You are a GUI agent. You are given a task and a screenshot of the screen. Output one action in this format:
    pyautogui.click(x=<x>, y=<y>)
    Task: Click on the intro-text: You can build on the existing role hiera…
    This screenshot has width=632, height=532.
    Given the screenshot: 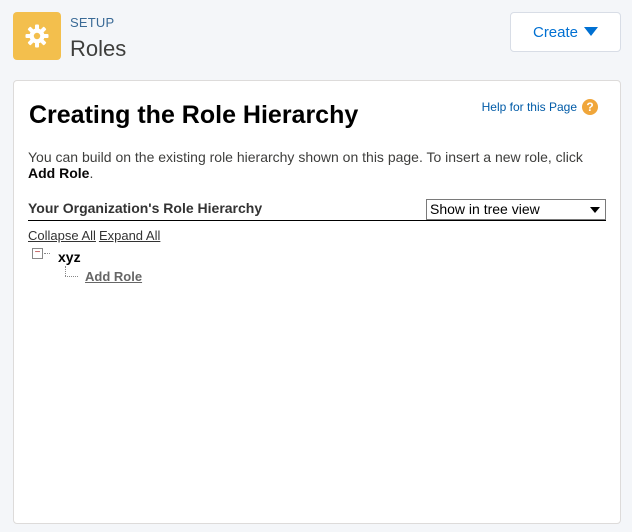 What is the action you would take?
    pyautogui.click(x=305, y=165)
    